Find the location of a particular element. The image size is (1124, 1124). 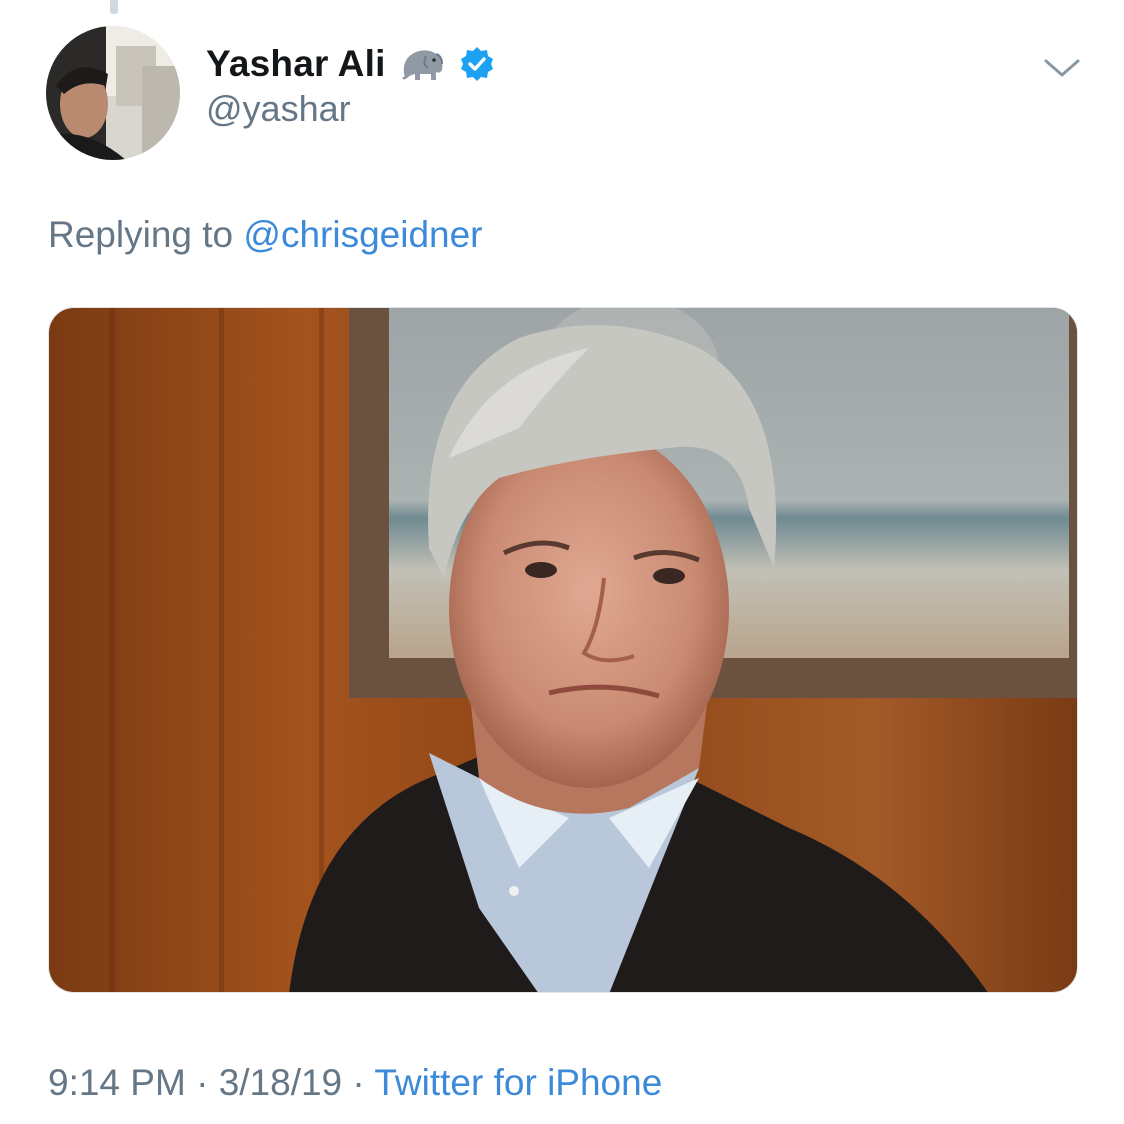

avatar is located at coordinates (113, 93).